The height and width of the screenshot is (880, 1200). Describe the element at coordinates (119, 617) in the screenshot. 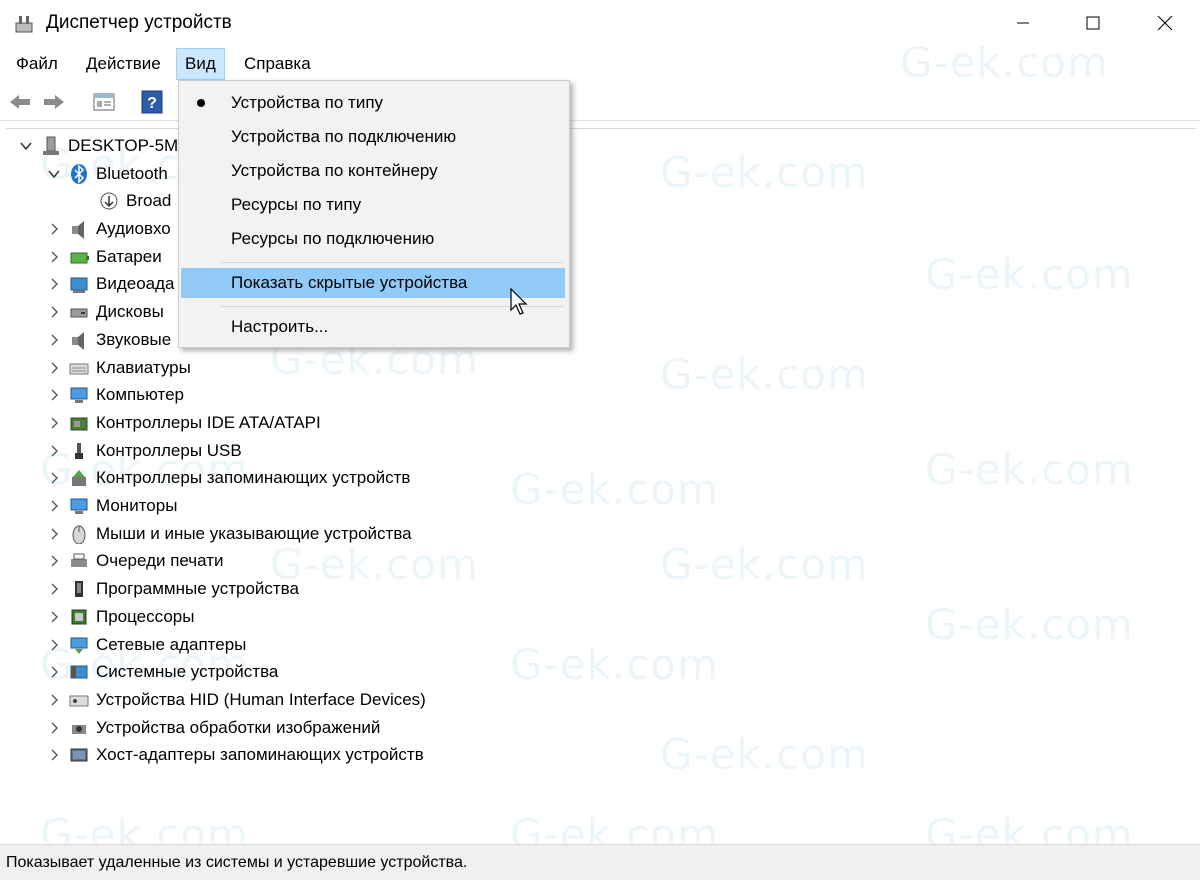

I see `tree-item: Процессоры` at that location.